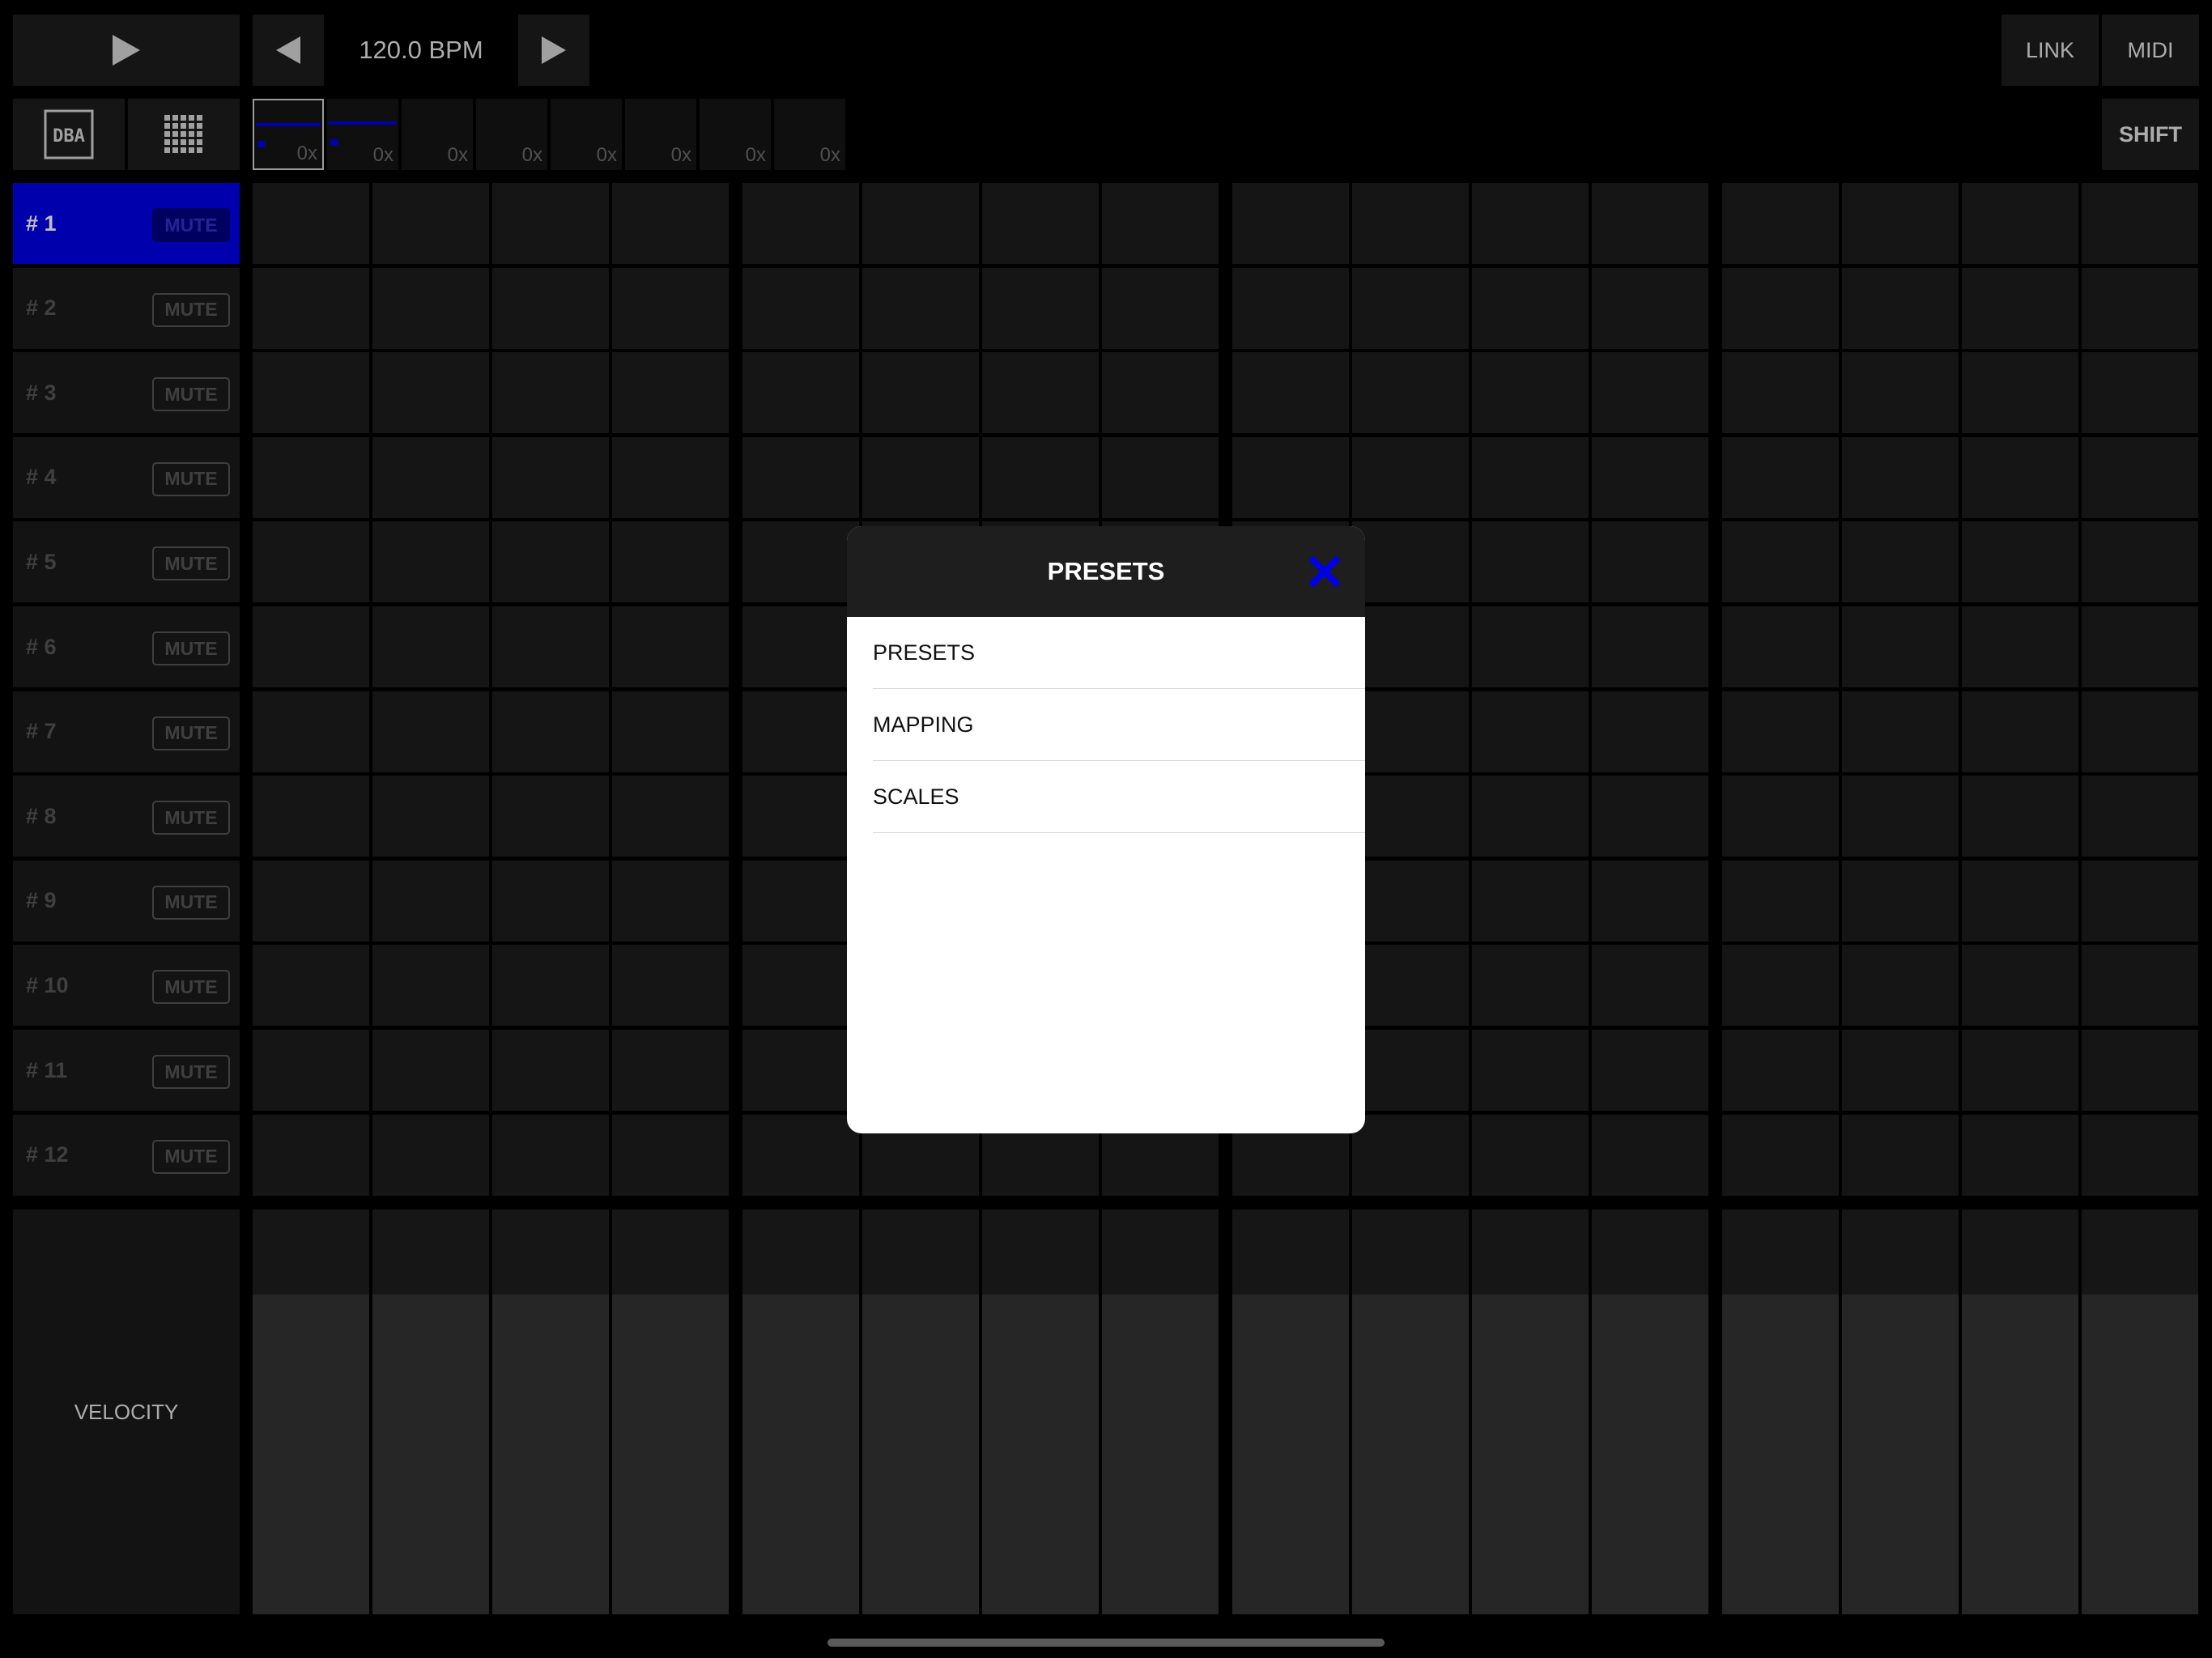 The image size is (2212, 1658). What do you see at coordinates (1119, 725) in the screenshot?
I see `menu-item-mapping: MAPPING` at bounding box center [1119, 725].